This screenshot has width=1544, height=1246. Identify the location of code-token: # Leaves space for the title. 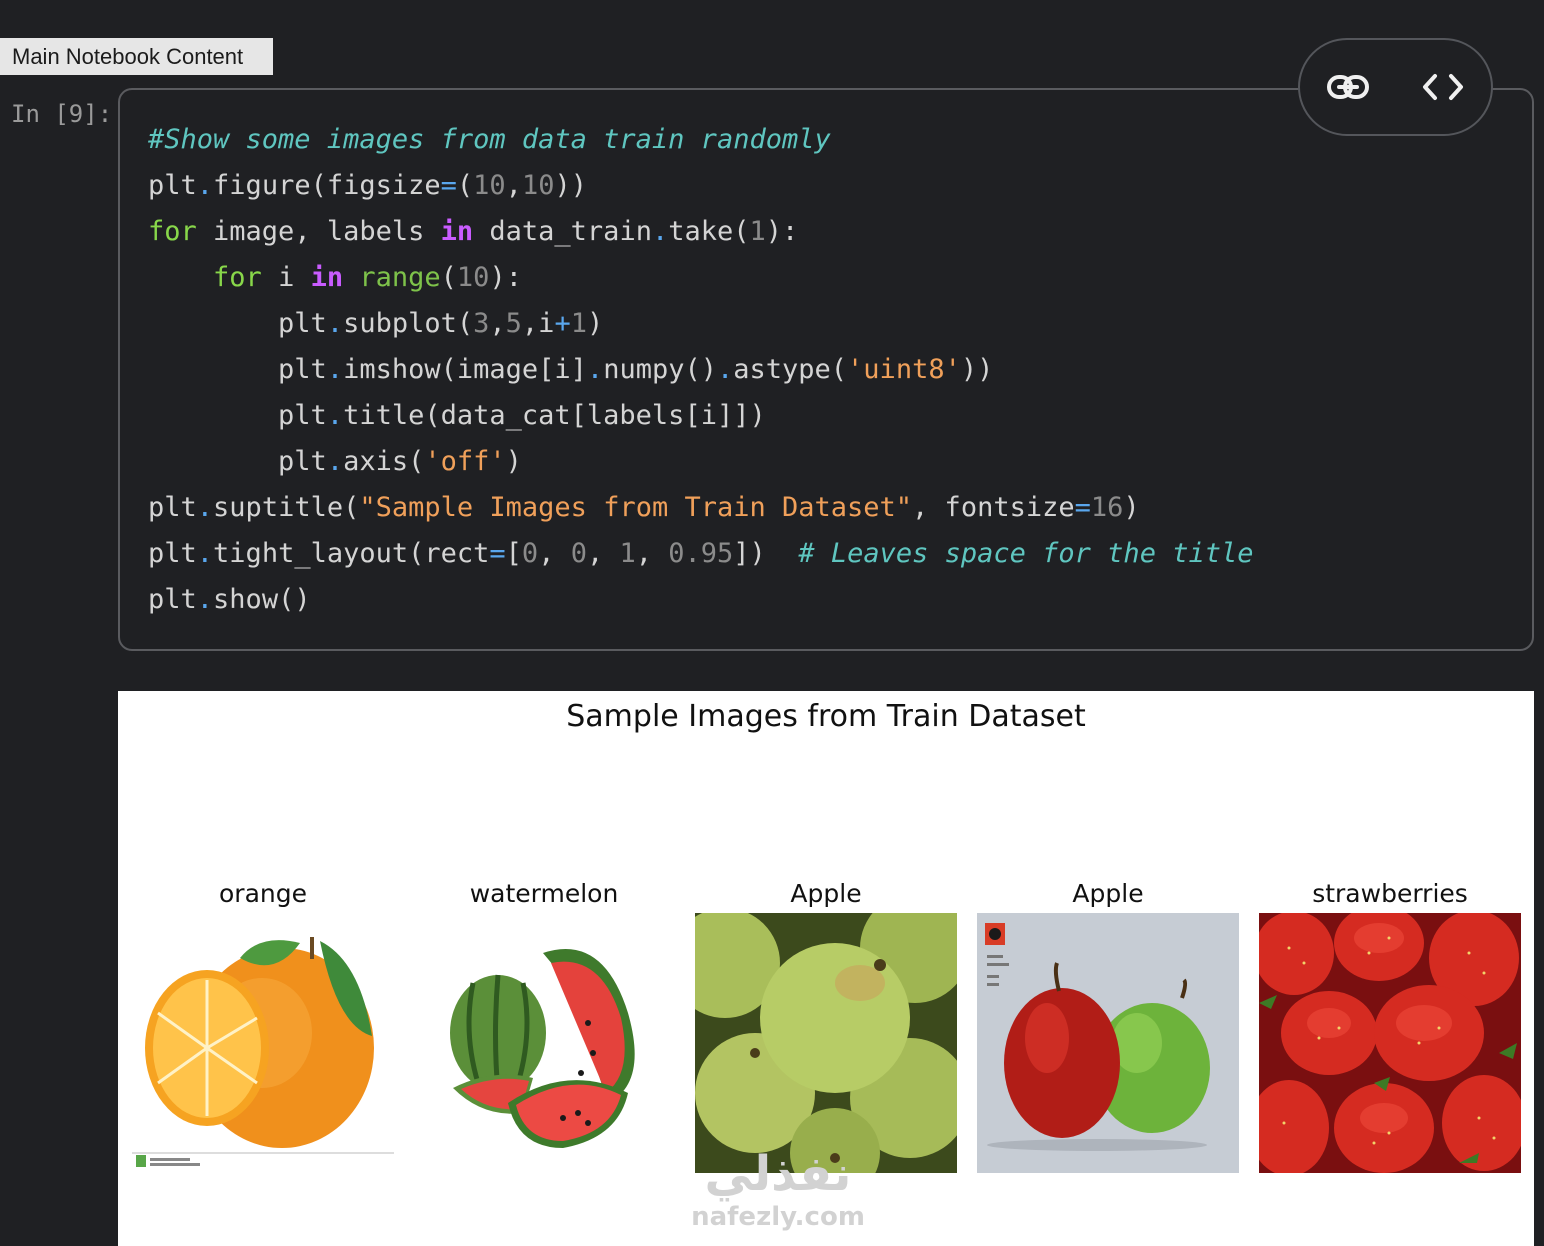
(1026, 553).